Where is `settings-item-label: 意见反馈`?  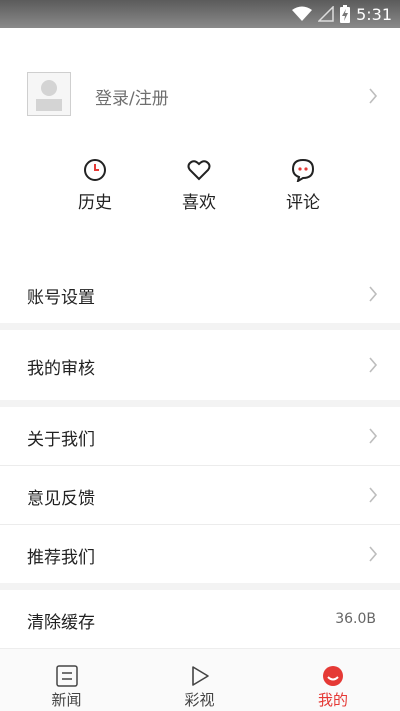 settings-item-label: 意见反馈 is located at coordinates (61, 499).